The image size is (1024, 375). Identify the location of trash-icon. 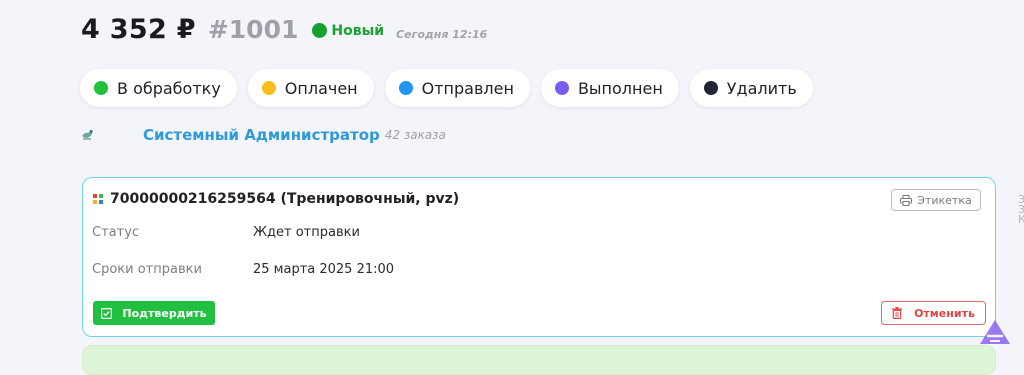
(897, 313).